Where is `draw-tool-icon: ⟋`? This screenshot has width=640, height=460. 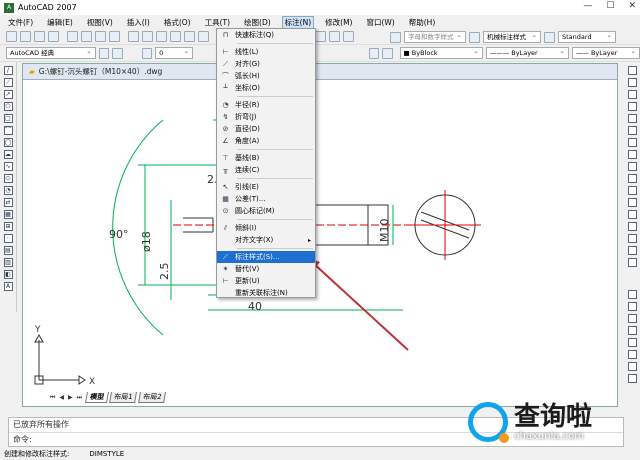 draw-tool-icon: ⟋ is located at coordinates (8, 82).